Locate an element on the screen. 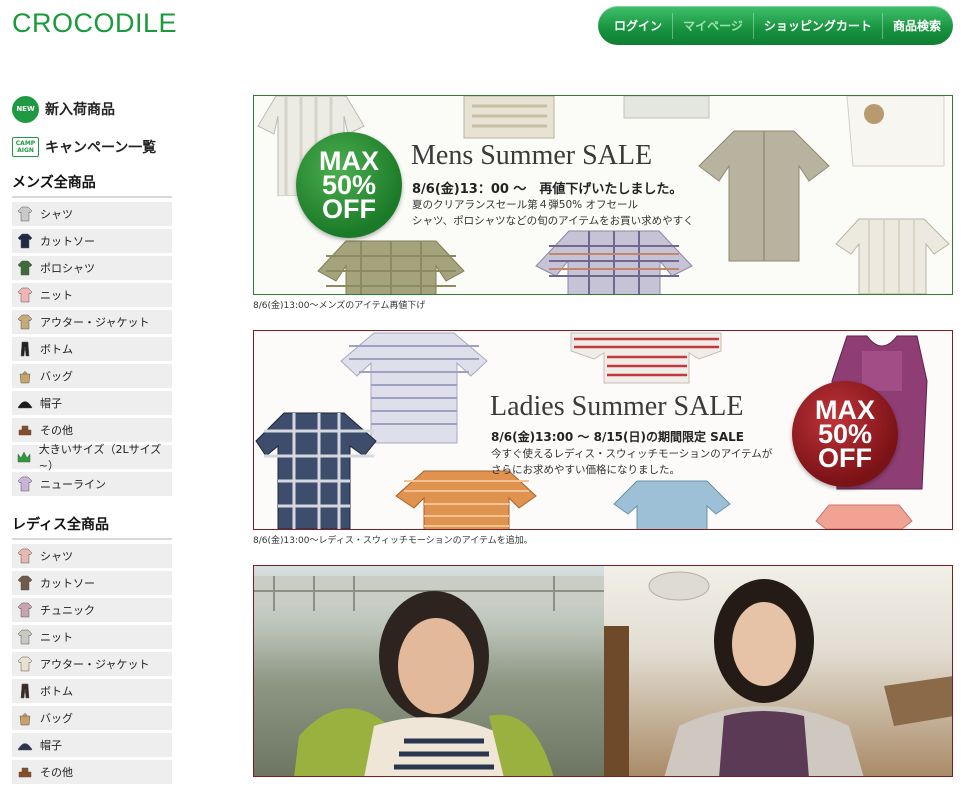 This screenshot has height=787, width=966. ladies-banner-text-line: 今すぐ使えるレディス・スウィッチモーションのアイテムが is located at coordinates (632, 454).